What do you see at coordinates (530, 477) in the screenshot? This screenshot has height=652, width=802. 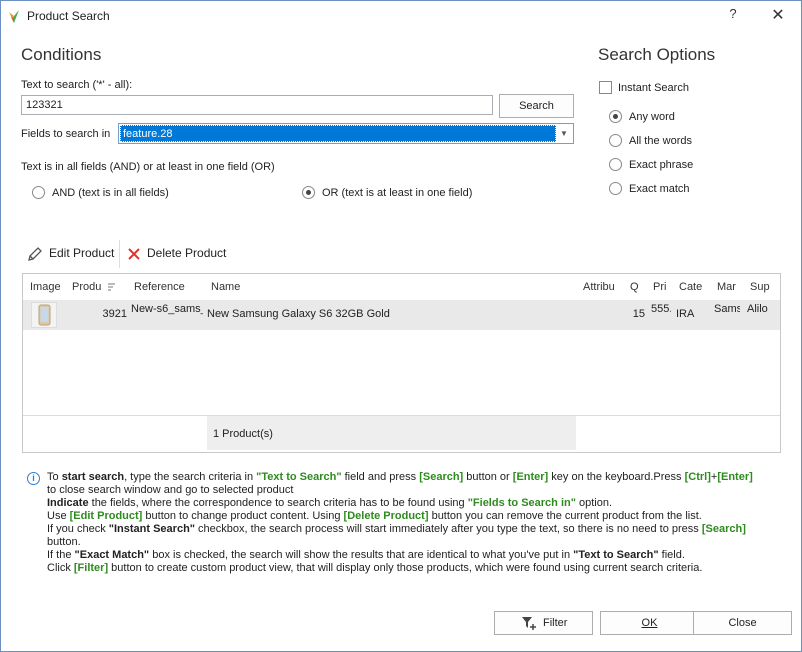 I see `help-keyword: [Enter]` at bounding box center [530, 477].